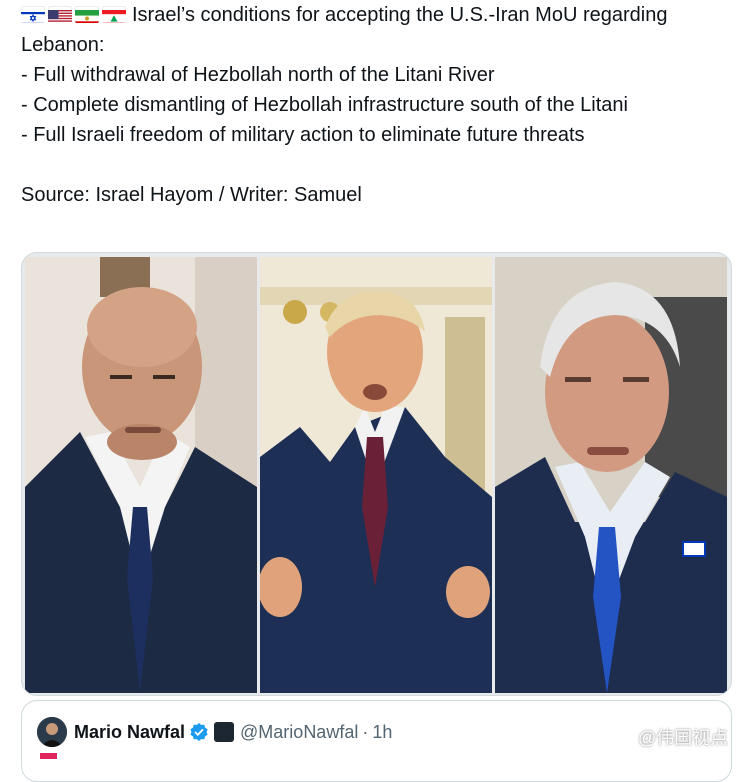 This screenshot has width=756, height=782. What do you see at coordinates (299, 732) in the screenshot?
I see `author-handle: @MarioNawfal` at bounding box center [299, 732].